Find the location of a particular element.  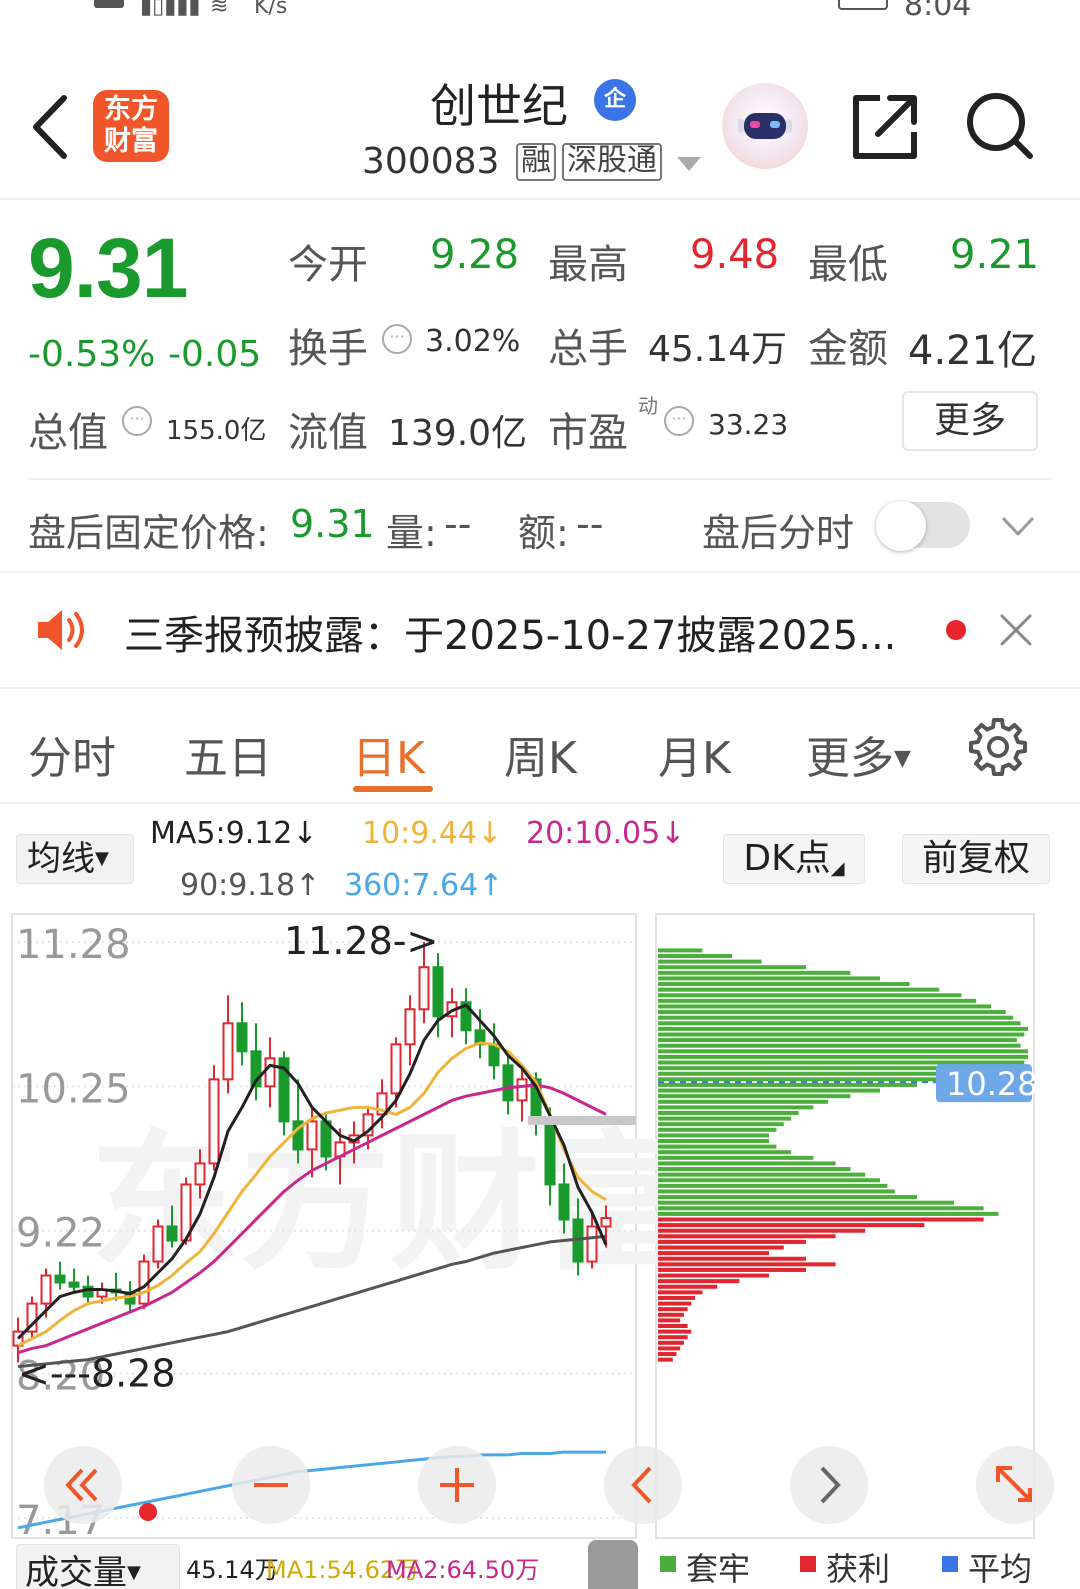

ai-assistant-avatar is located at coordinates (765, 126).